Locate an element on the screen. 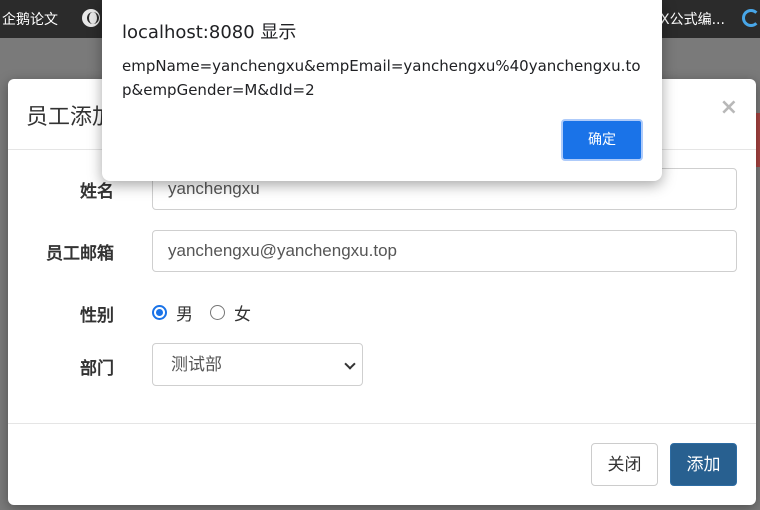 The width and height of the screenshot is (760, 510). bookmark-label: 企鹅论文 is located at coordinates (30, 20).